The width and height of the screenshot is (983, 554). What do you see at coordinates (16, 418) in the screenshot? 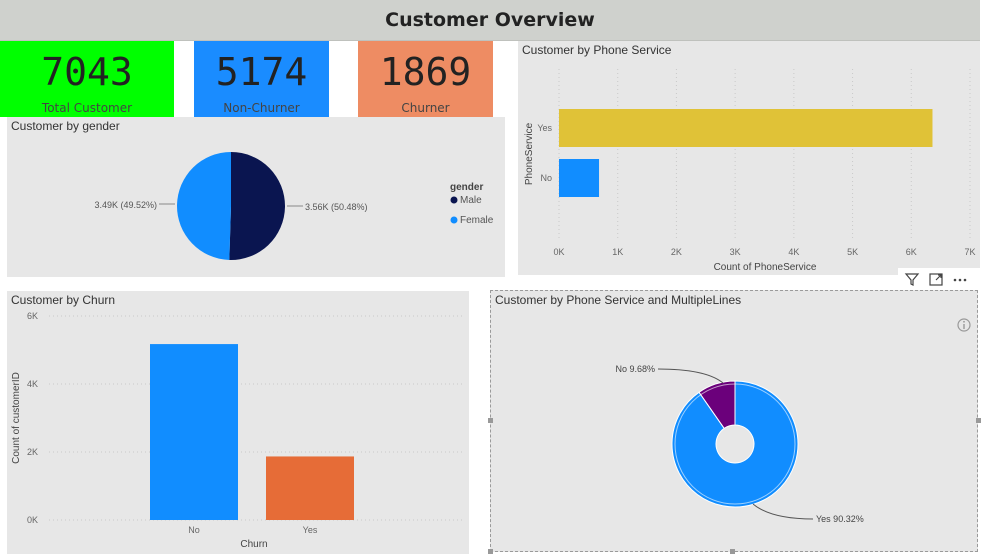
I see `y-axis-label: Count of customerID` at bounding box center [16, 418].